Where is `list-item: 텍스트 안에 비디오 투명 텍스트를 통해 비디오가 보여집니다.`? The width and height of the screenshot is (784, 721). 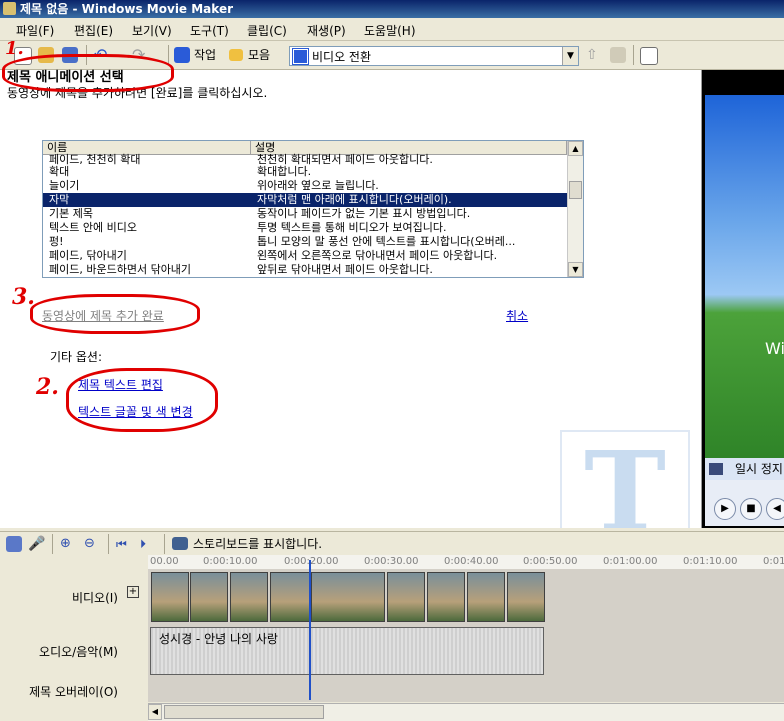 list-item: 텍스트 안에 비디오 투명 텍스트를 통해 비디오가 보여집니다. is located at coordinates (305, 228).